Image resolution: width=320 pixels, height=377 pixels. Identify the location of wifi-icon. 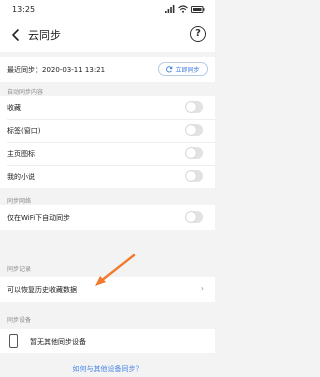
(183, 9).